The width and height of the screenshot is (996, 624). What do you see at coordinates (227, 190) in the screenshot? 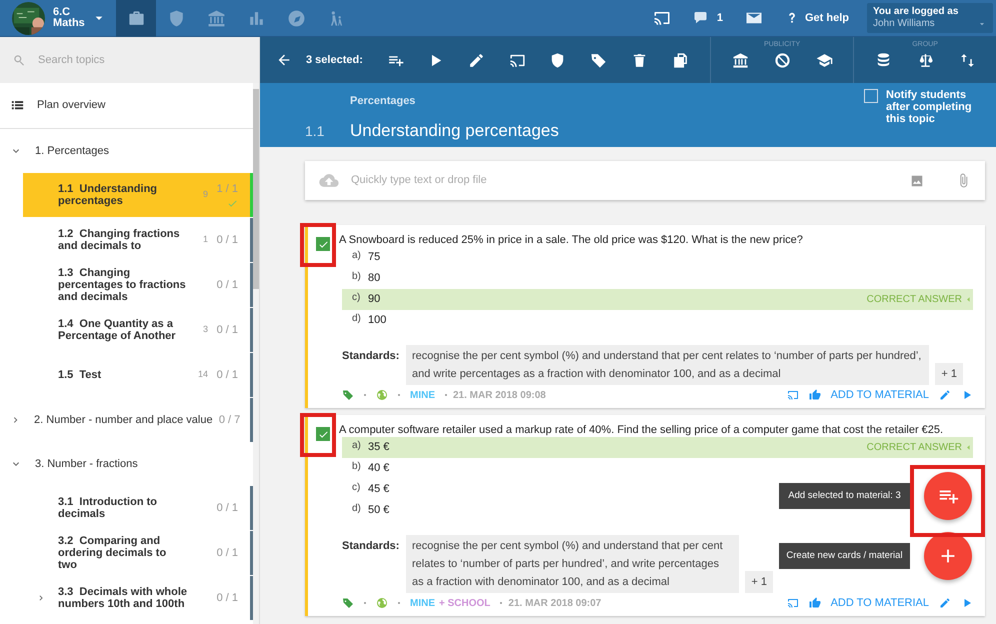
I see `progress-count: 1 / 1` at bounding box center [227, 190].